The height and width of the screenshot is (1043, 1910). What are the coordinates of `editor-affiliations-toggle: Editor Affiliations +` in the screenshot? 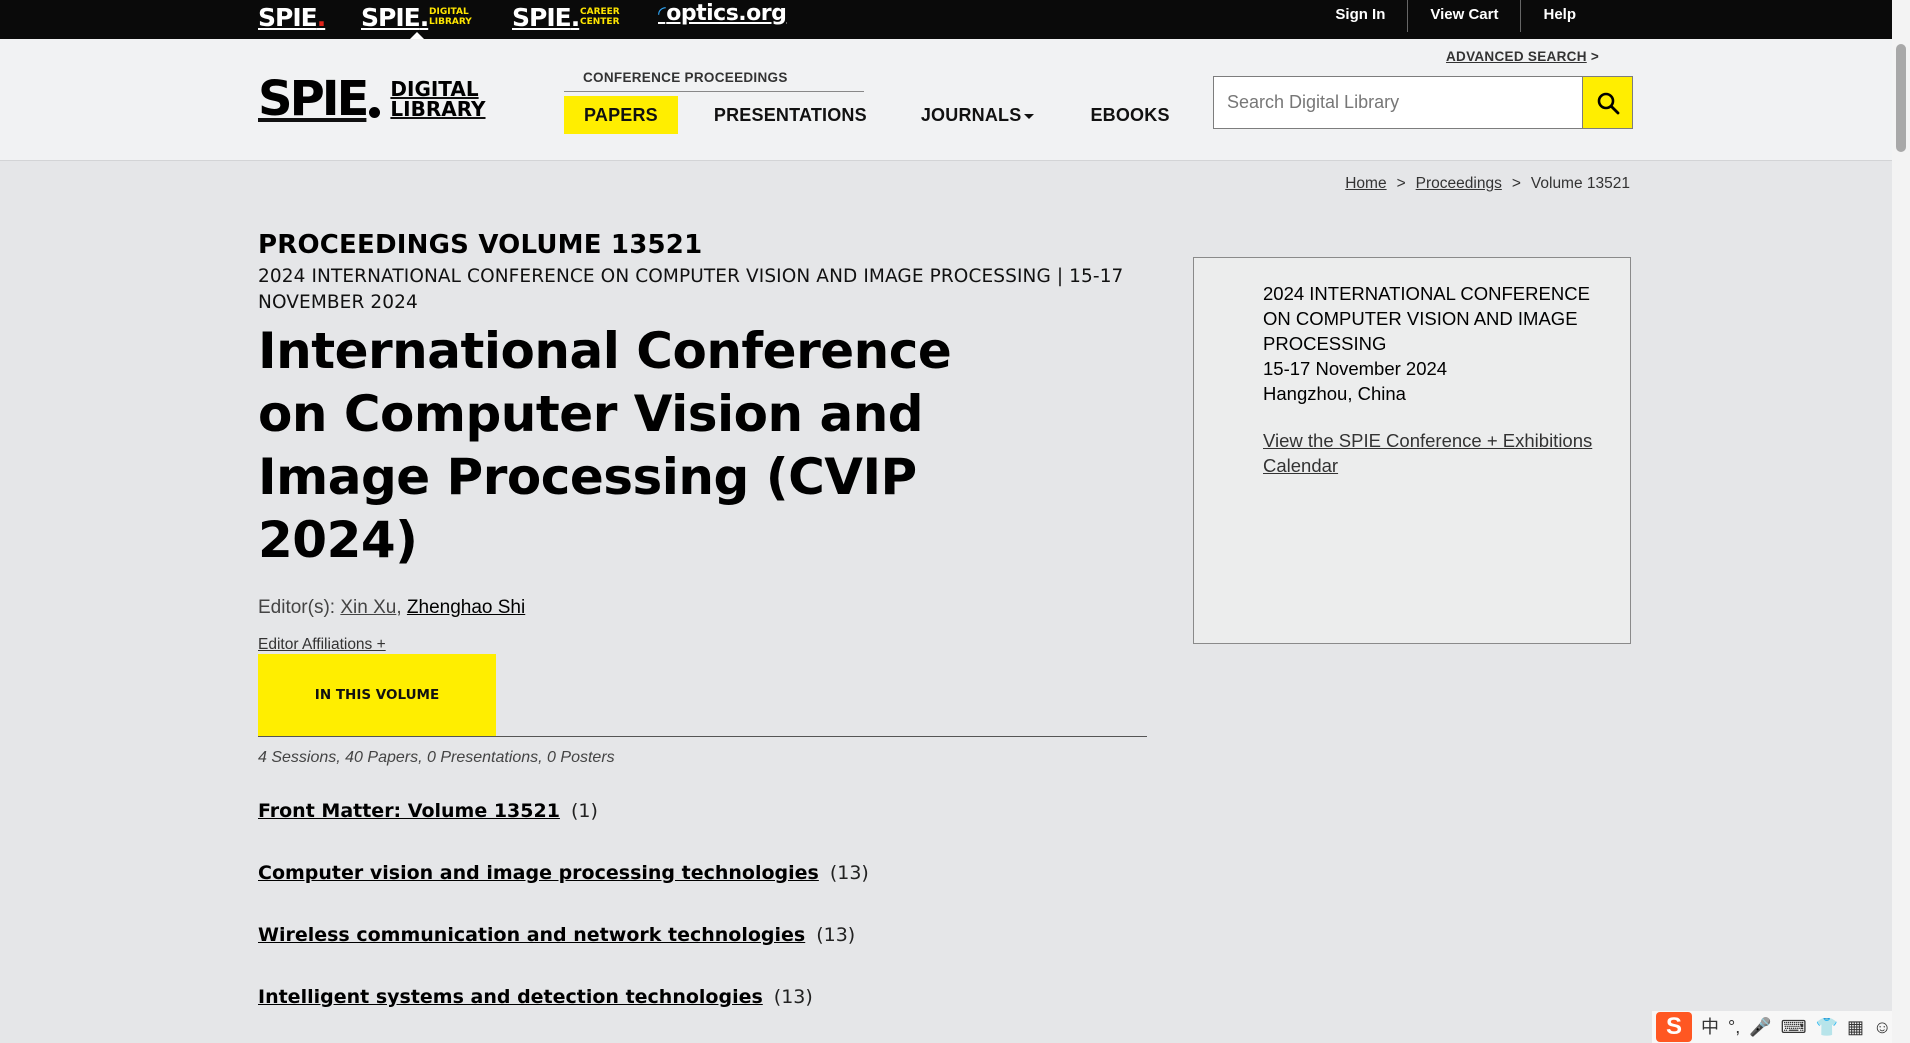 It's located at (322, 645).